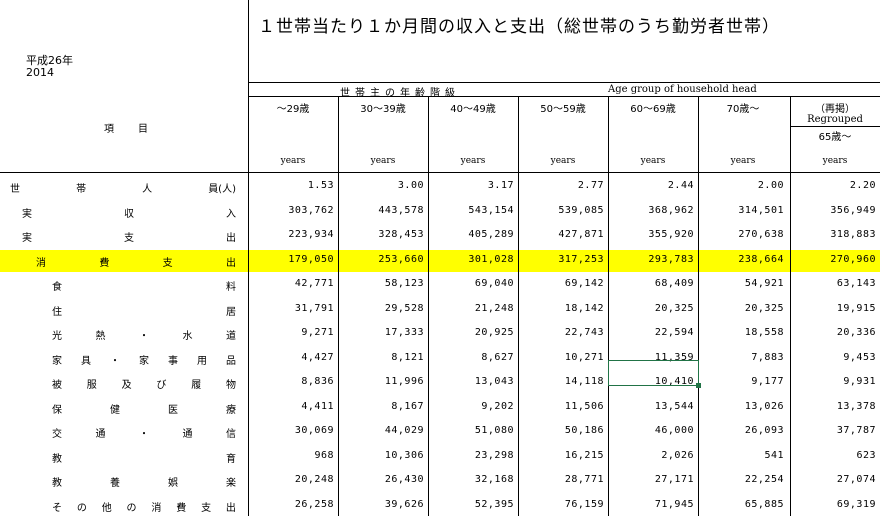  I want to click on table-cell: 21,248, so click(473, 308).